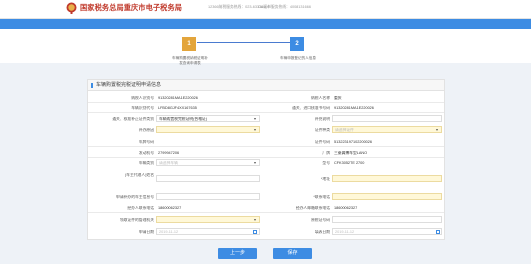 The image size is (531, 264). I want to click on header-band, so click(265, 24).